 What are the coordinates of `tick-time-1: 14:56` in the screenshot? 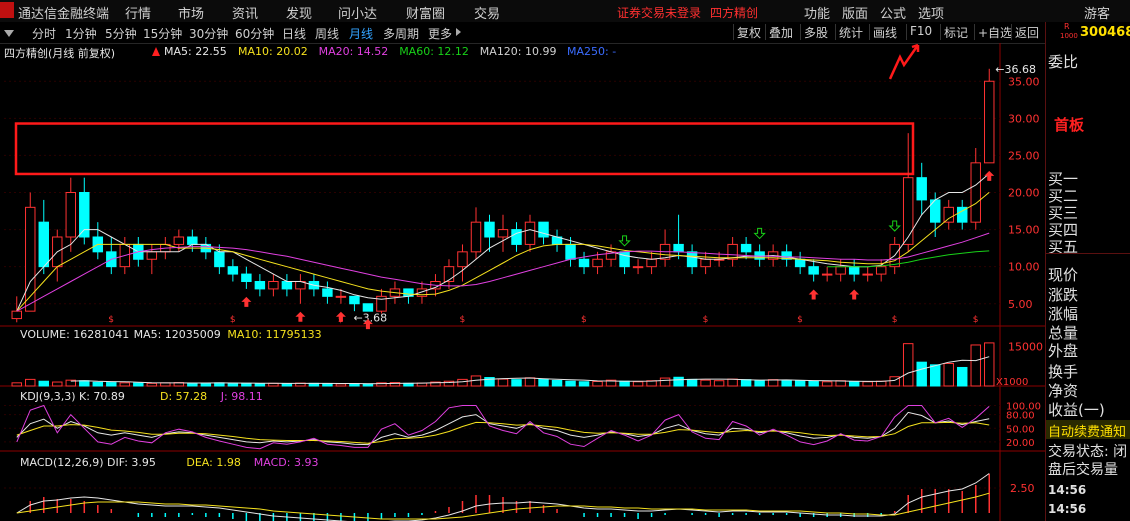 It's located at (1067, 490).